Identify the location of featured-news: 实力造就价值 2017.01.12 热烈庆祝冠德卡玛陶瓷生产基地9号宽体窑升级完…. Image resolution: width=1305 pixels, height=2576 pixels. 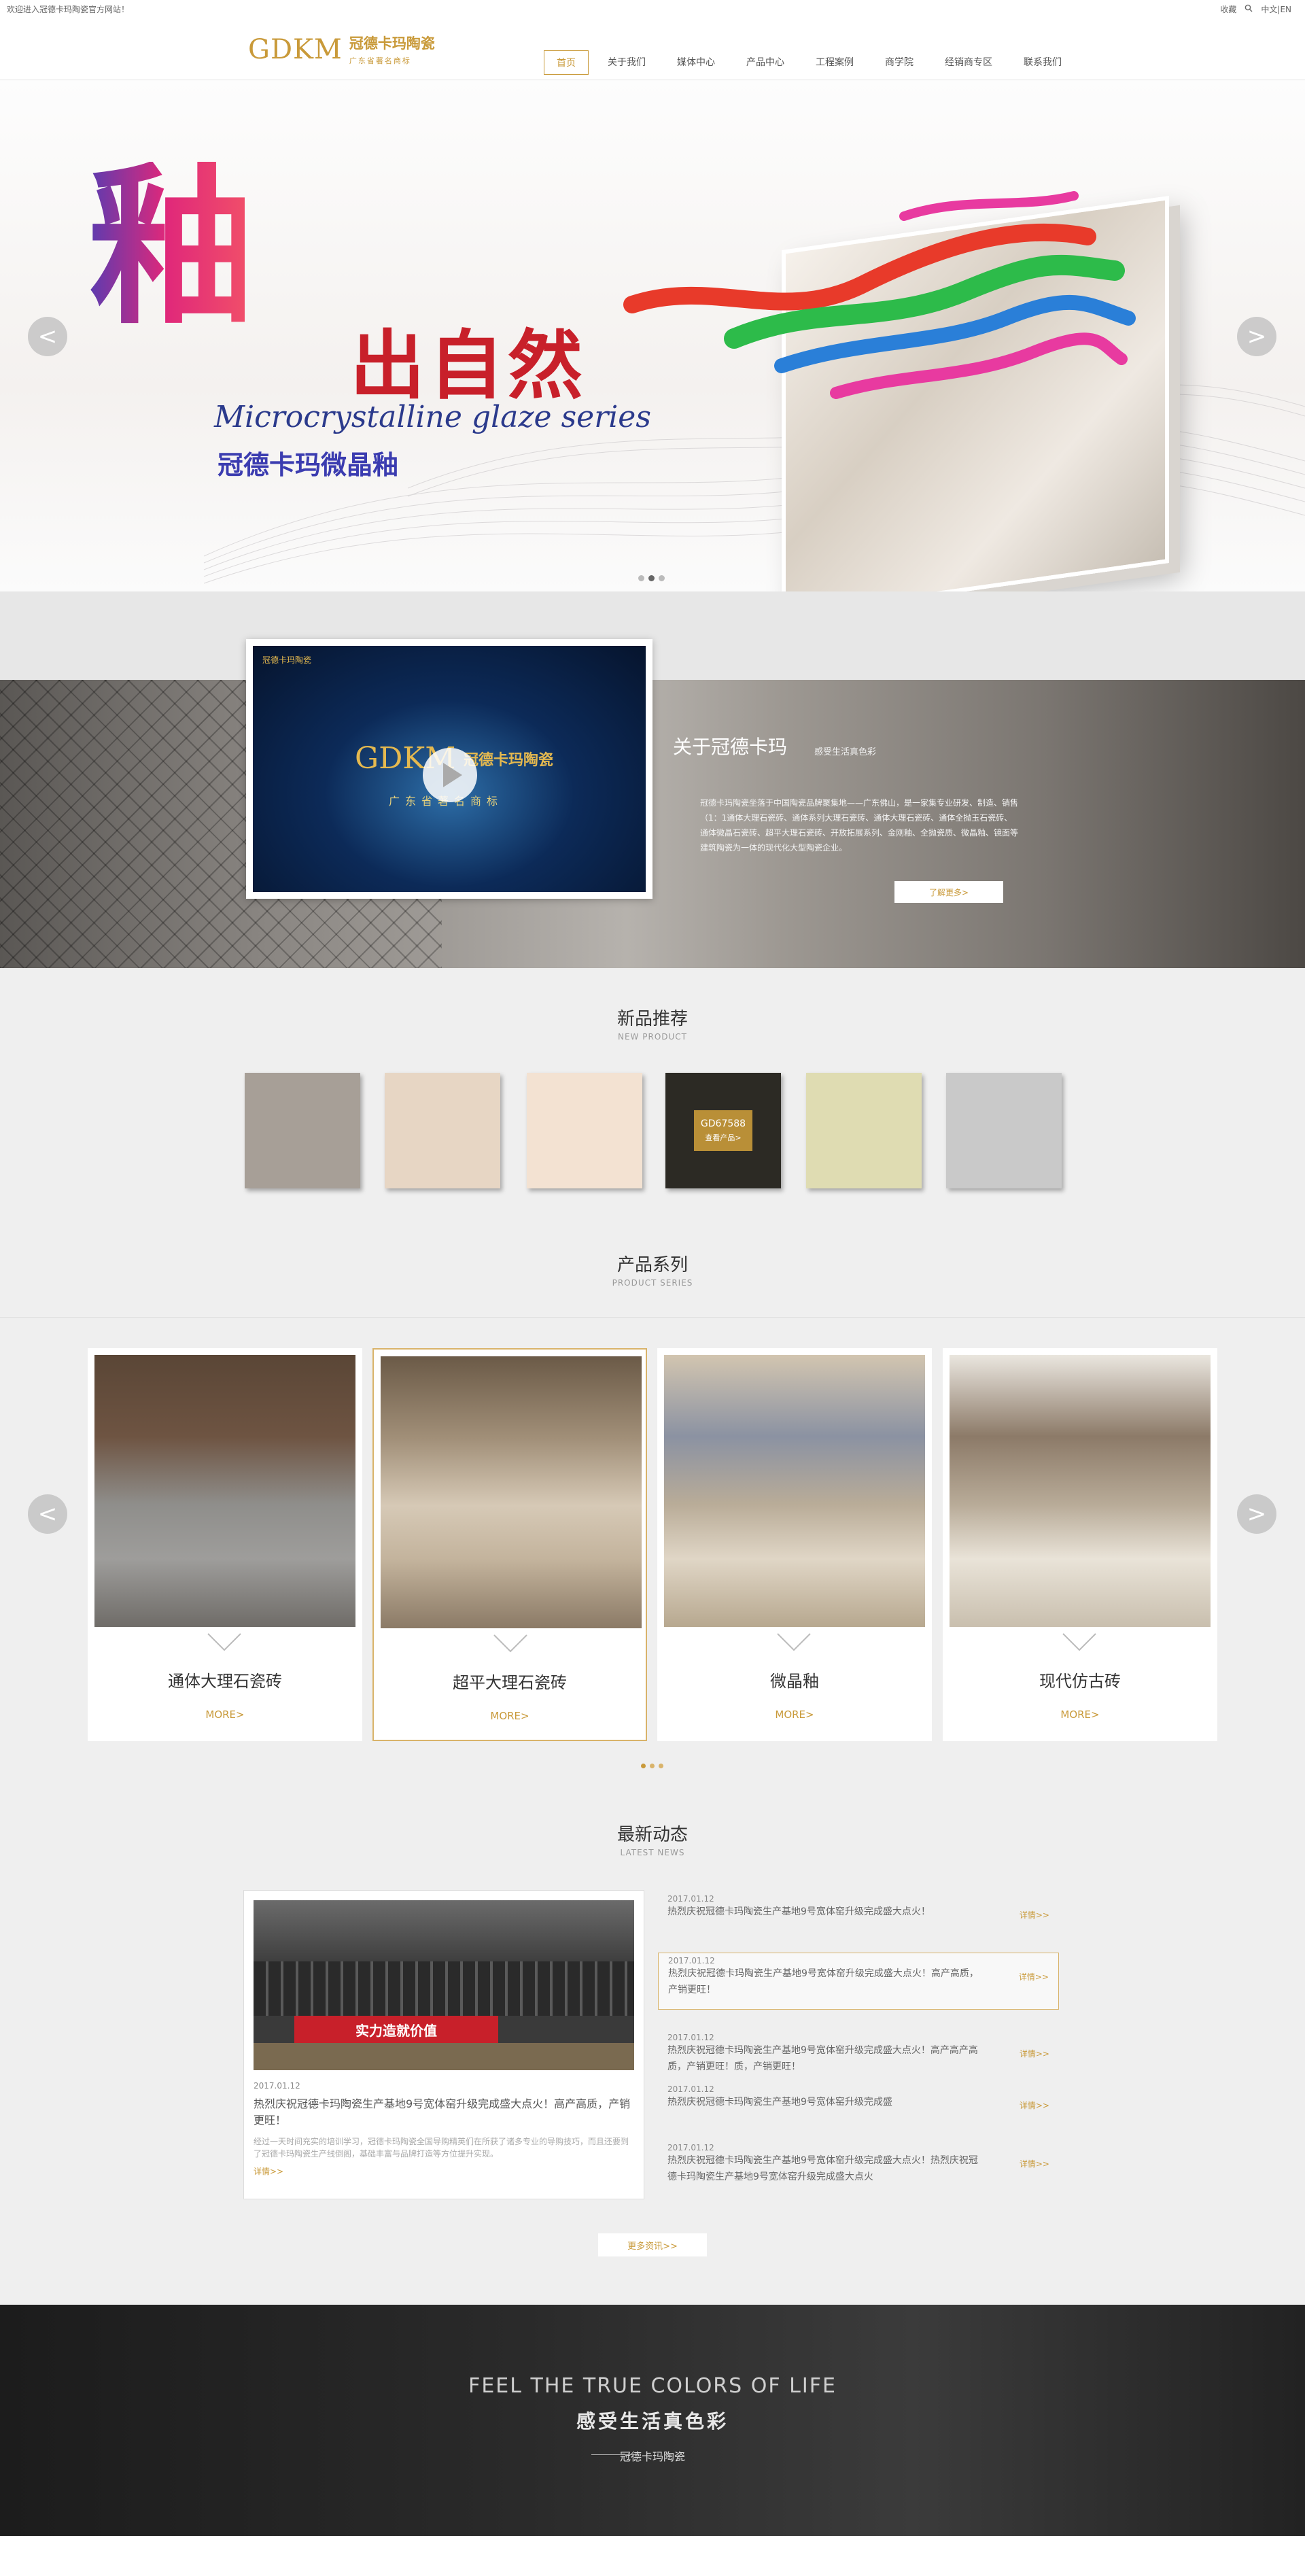
(443, 2044).